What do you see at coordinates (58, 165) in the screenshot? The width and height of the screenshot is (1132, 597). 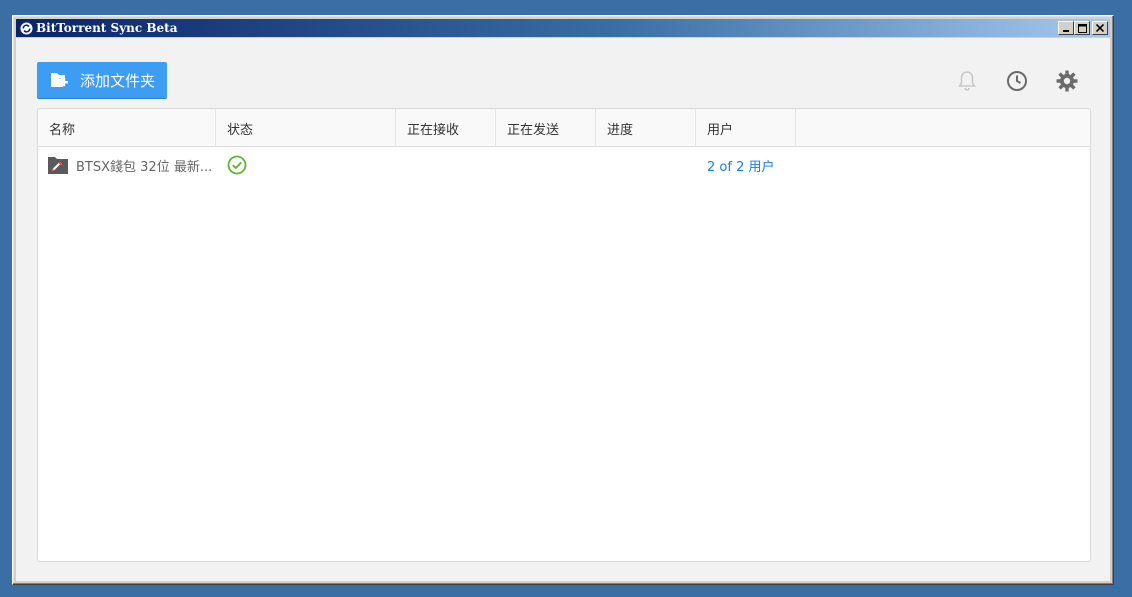 I see `folder-icon` at bounding box center [58, 165].